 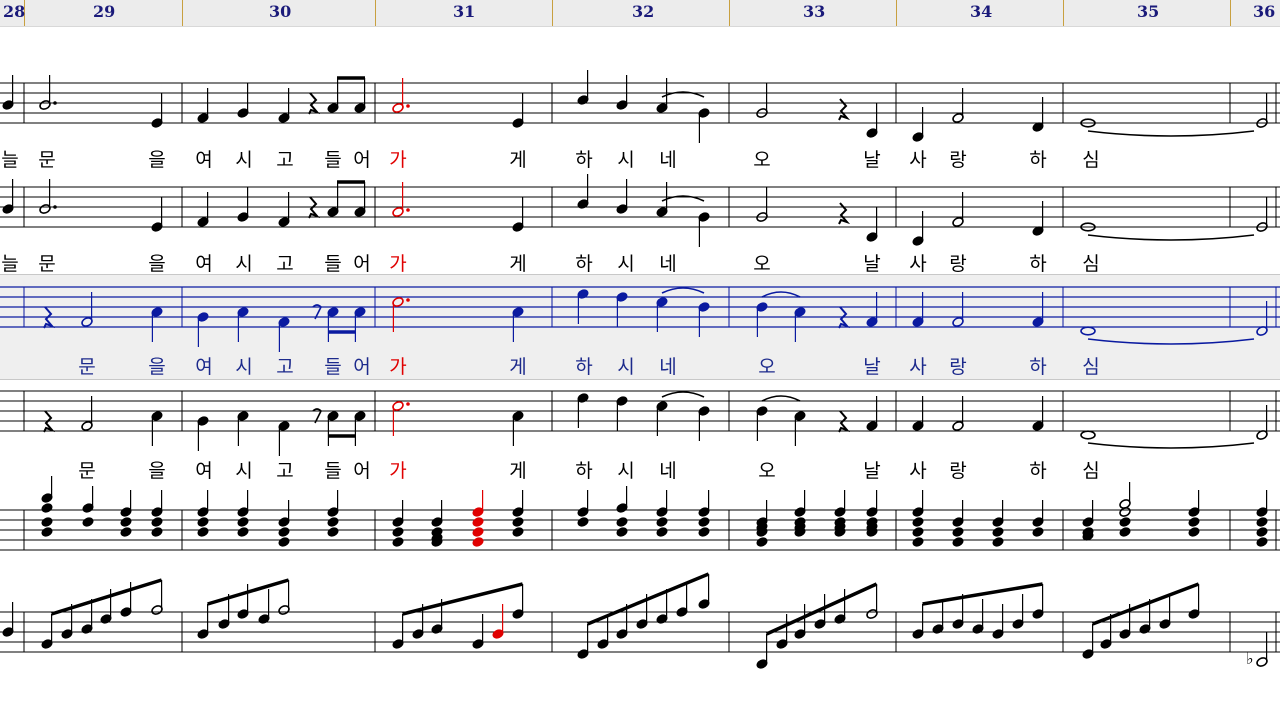 I want to click on lyrics-line-alto-2: 문 을 여 시 고 들 어 가 게 하 시 네 오 날 사 랑 하 심, so click(x=640, y=471).